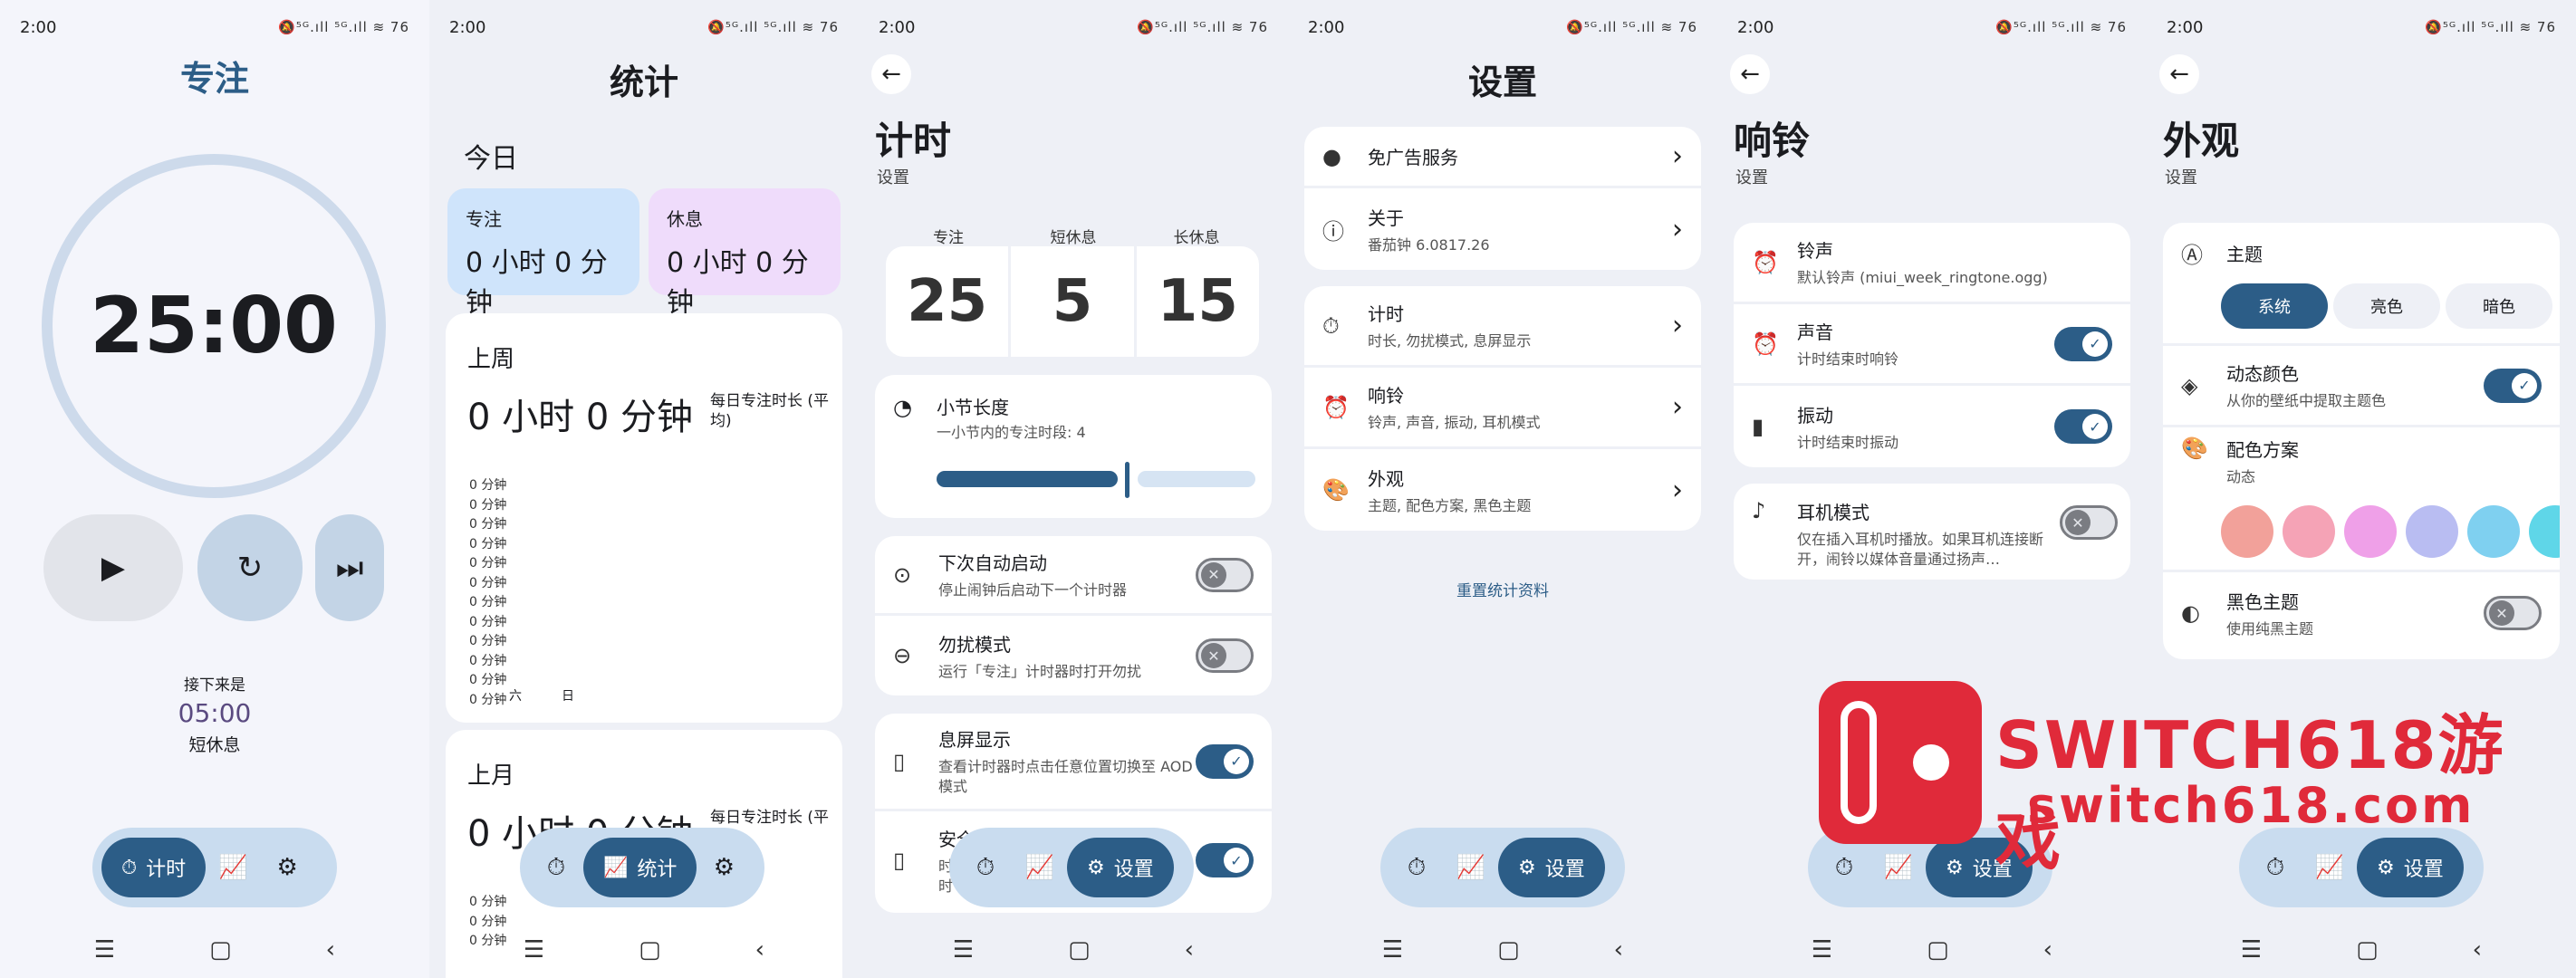  What do you see at coordinates (1932, 427) in the screenshot?
I see `vibration-row: ▮ 振动 计时结束时振动 ✓` at bounding box center [1932, 427].